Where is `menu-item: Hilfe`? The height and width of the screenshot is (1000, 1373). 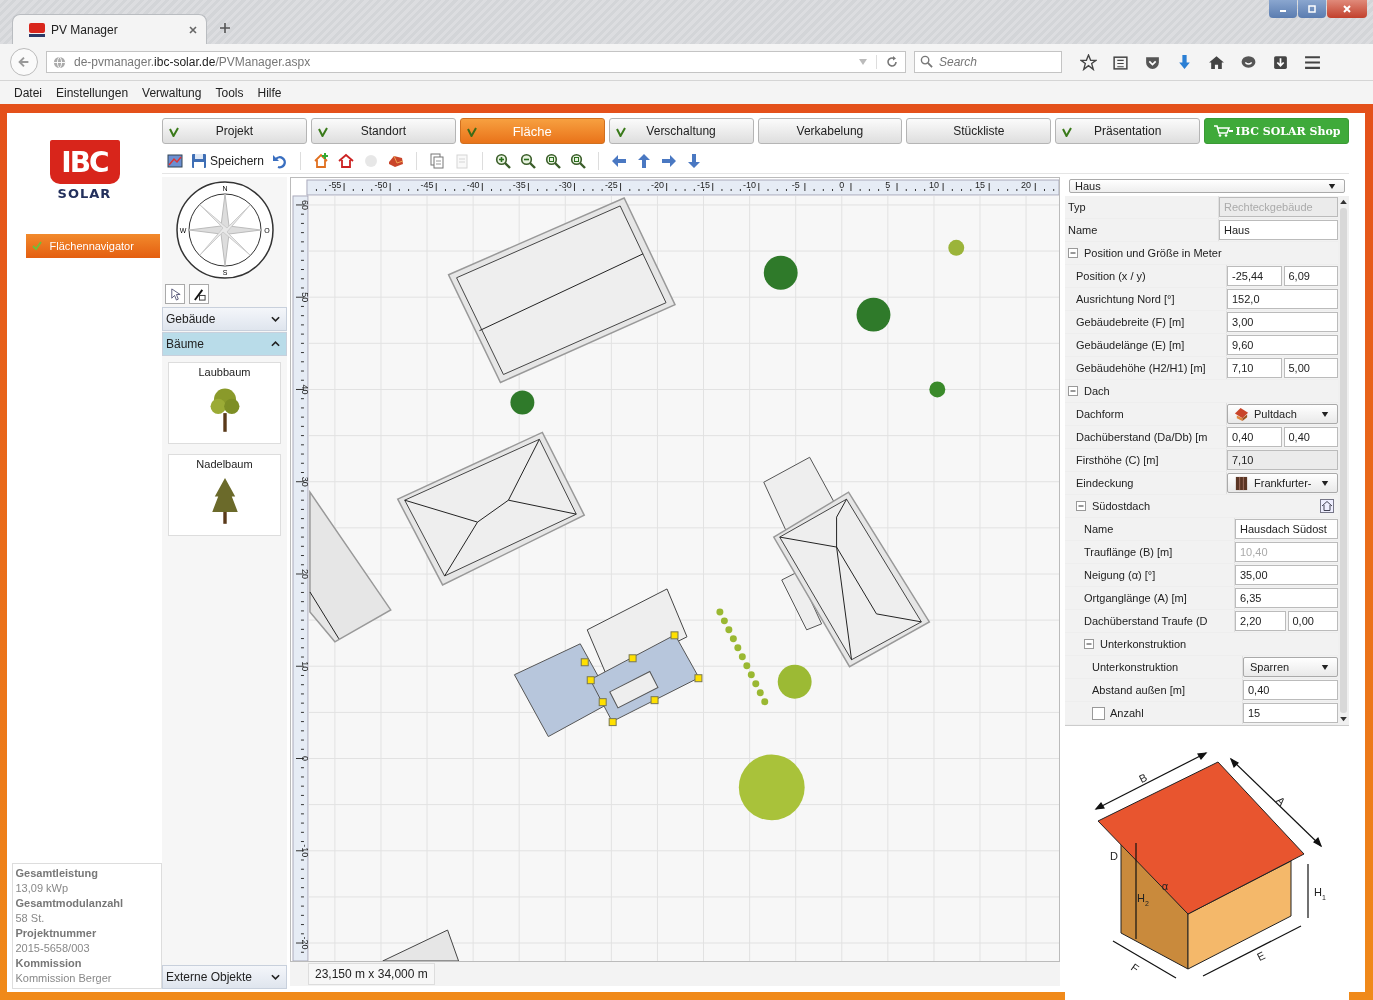
menu-item: Hilfe is located at coordinates (269, 92).